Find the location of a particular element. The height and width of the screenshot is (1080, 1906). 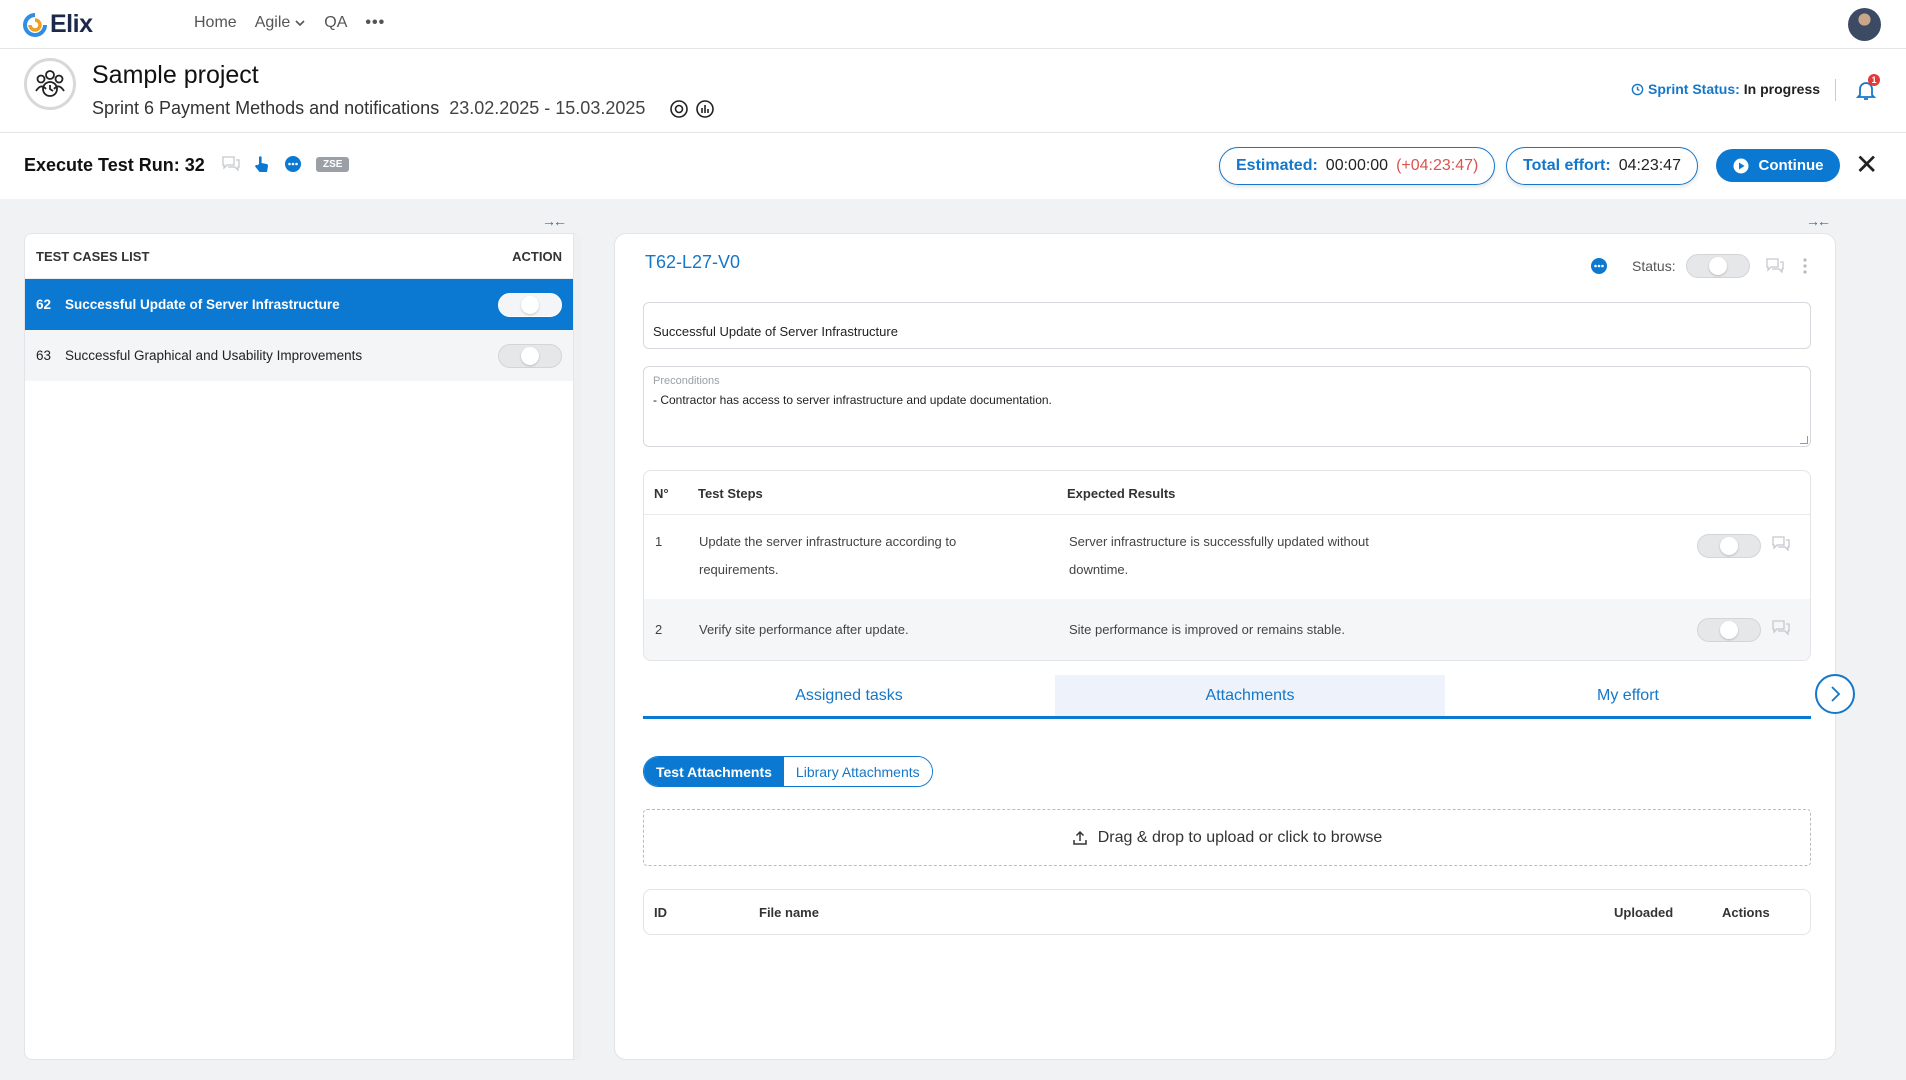

pointer-hand-icon is located at coordinates (262, 164).